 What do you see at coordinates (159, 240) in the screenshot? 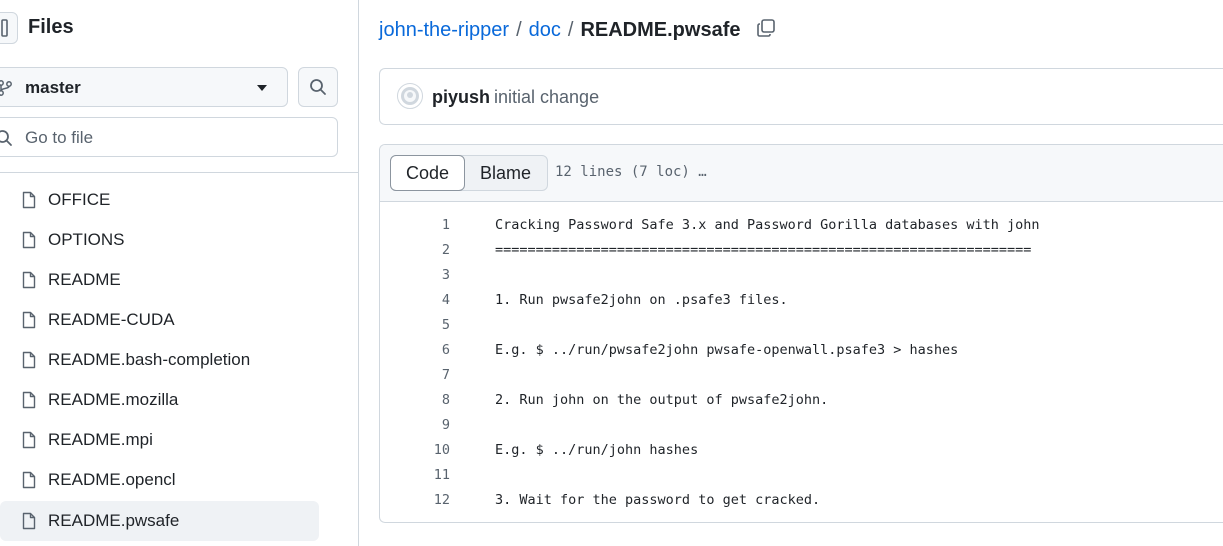
I see `file-item-options: OPTIONS` at bounding box center [159, 240].